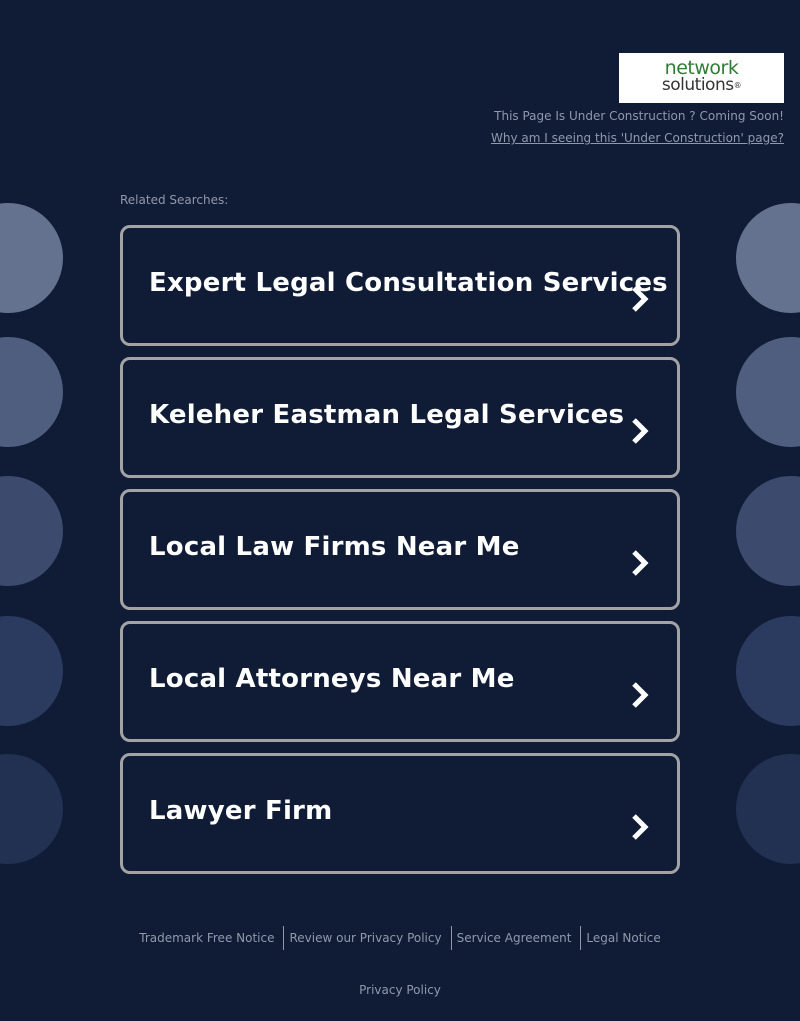  I want to click on footer-link-legal-notice: Legal Notice, so click(623, 938).